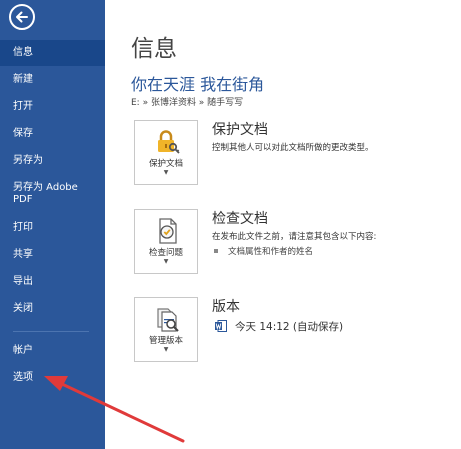 Image resolution: width=461 pixels, height=449 pixels. I want to click on annotation-arrow-icon, so click(114, 409).